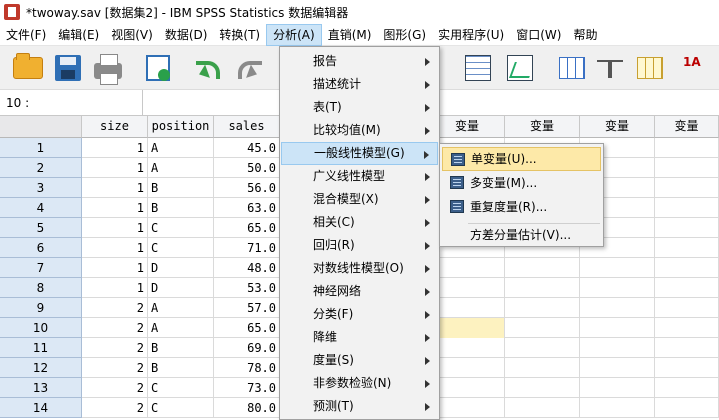 The height and width of the screenshot is (420, 719). What do you see at coordinates (248, 68) in the screenshot?
I see `redo-button` at bounding box center [248, 68].